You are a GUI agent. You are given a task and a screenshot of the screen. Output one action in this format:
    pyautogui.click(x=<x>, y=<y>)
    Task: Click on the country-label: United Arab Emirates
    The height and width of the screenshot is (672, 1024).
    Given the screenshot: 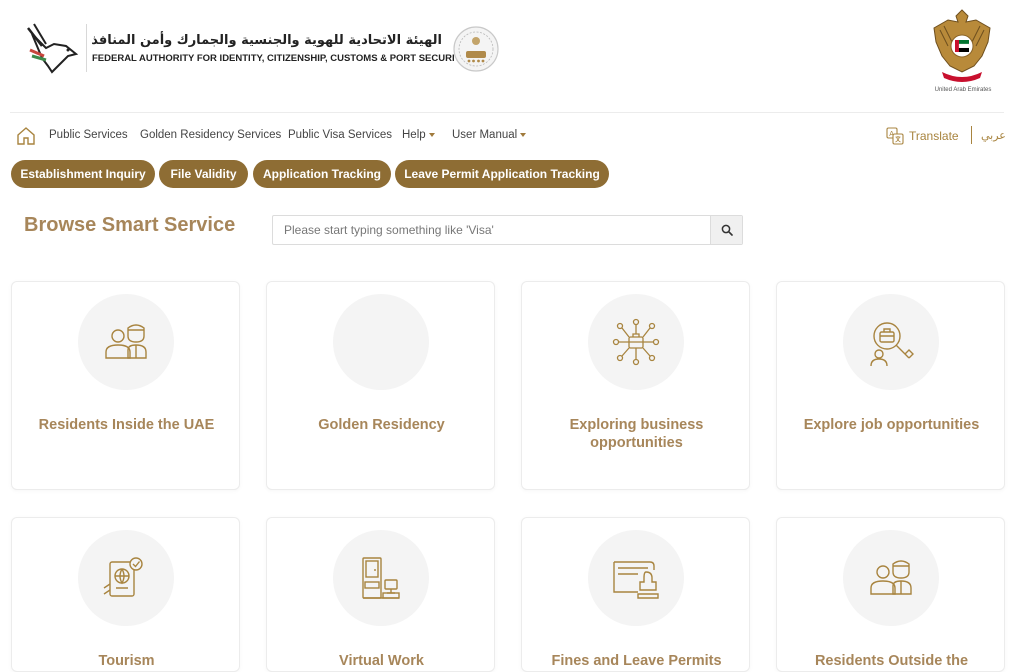 What is the action you would take?
    pyautogui.click(x=963, y=90)
    